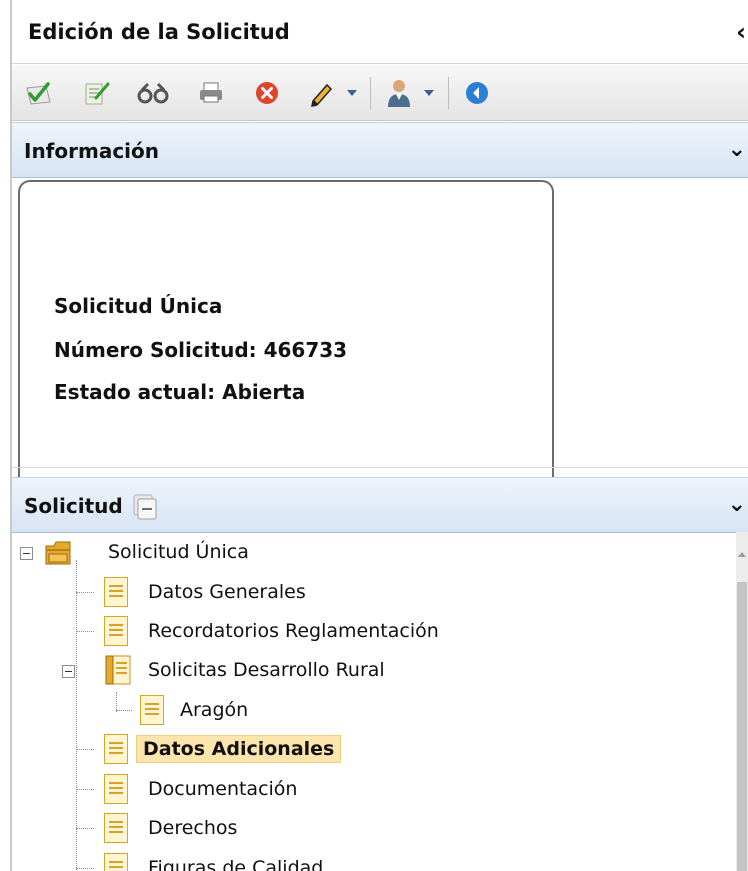 Image resolution: width=748 pixels, height=871 pixels. I want to click on tree-node-label: Aragón, so click(214, 710).